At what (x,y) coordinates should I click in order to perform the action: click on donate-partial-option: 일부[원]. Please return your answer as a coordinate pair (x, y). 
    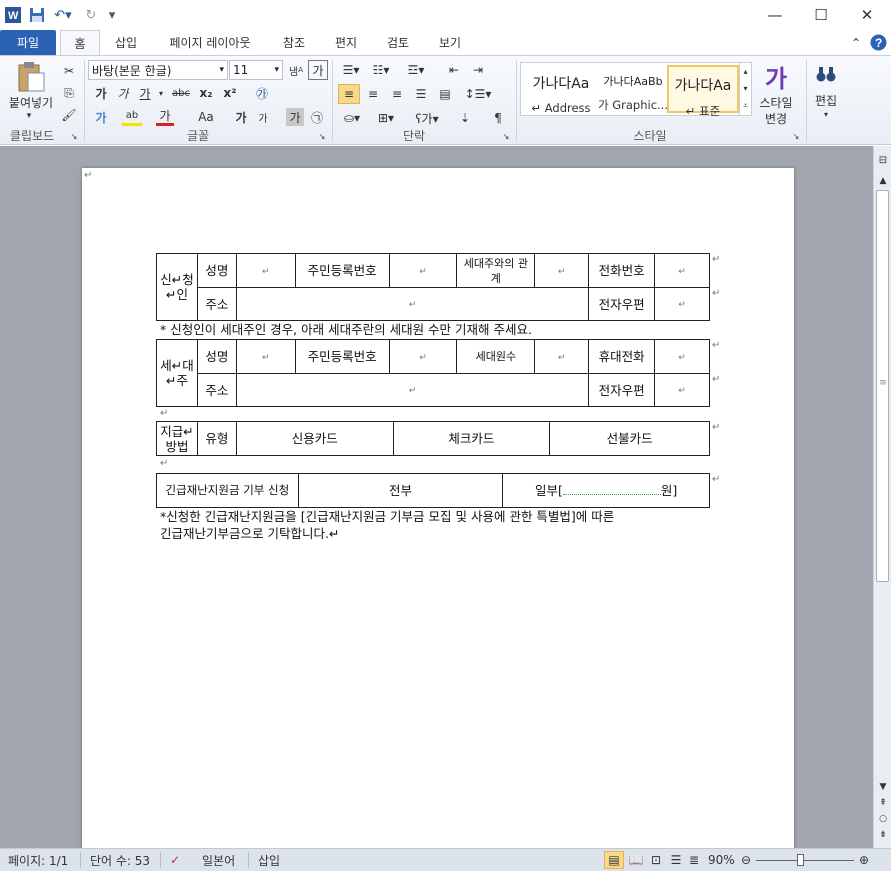
    Looking at the image, I should click on (606, 490).